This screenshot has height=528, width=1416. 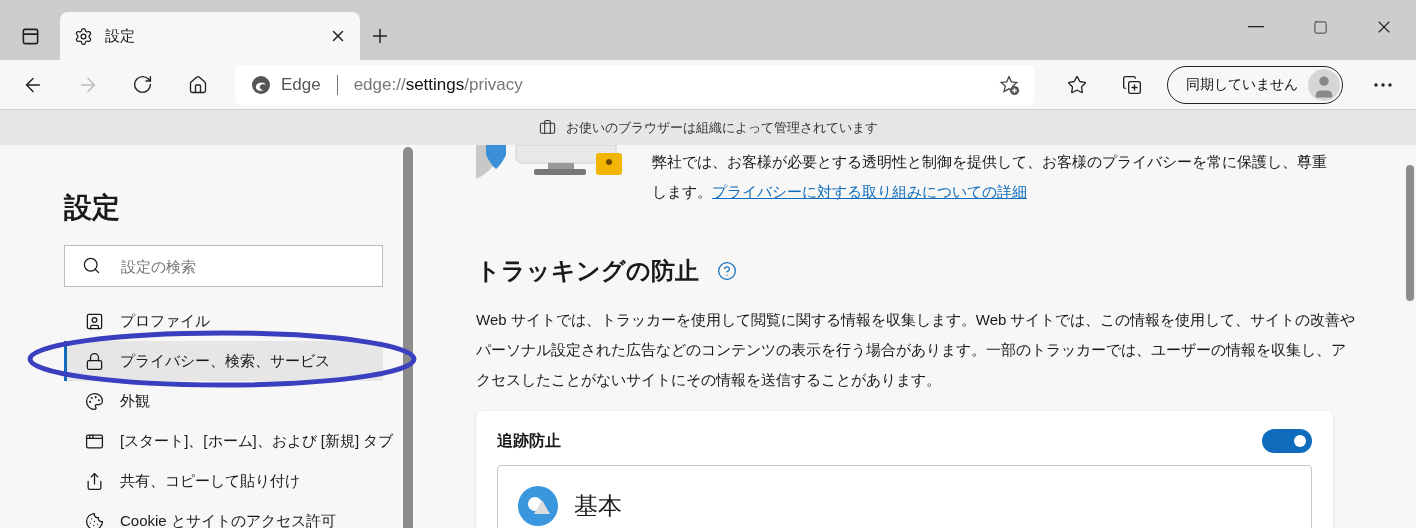 I want to click on browser-tab: 設定, so click(x=210, y=36).